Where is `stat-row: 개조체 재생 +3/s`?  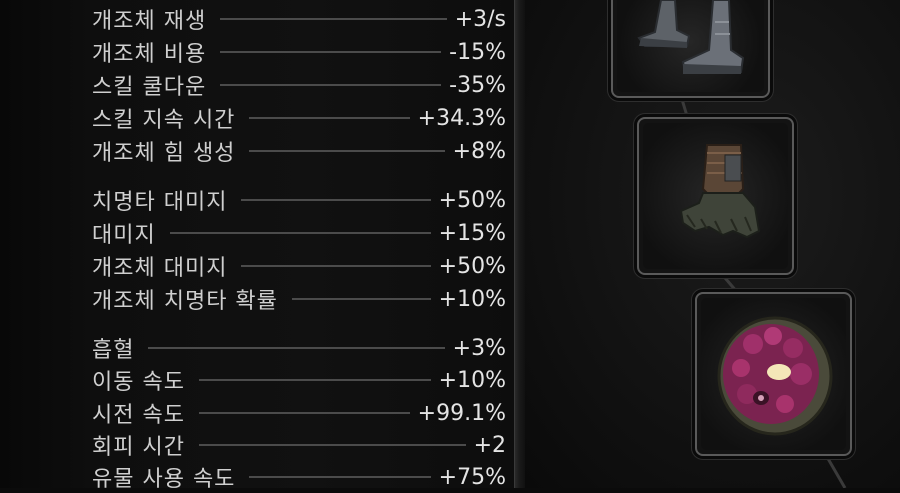 stat-row: 개조체 재생 +3/s is located at coordinates (299, 19).